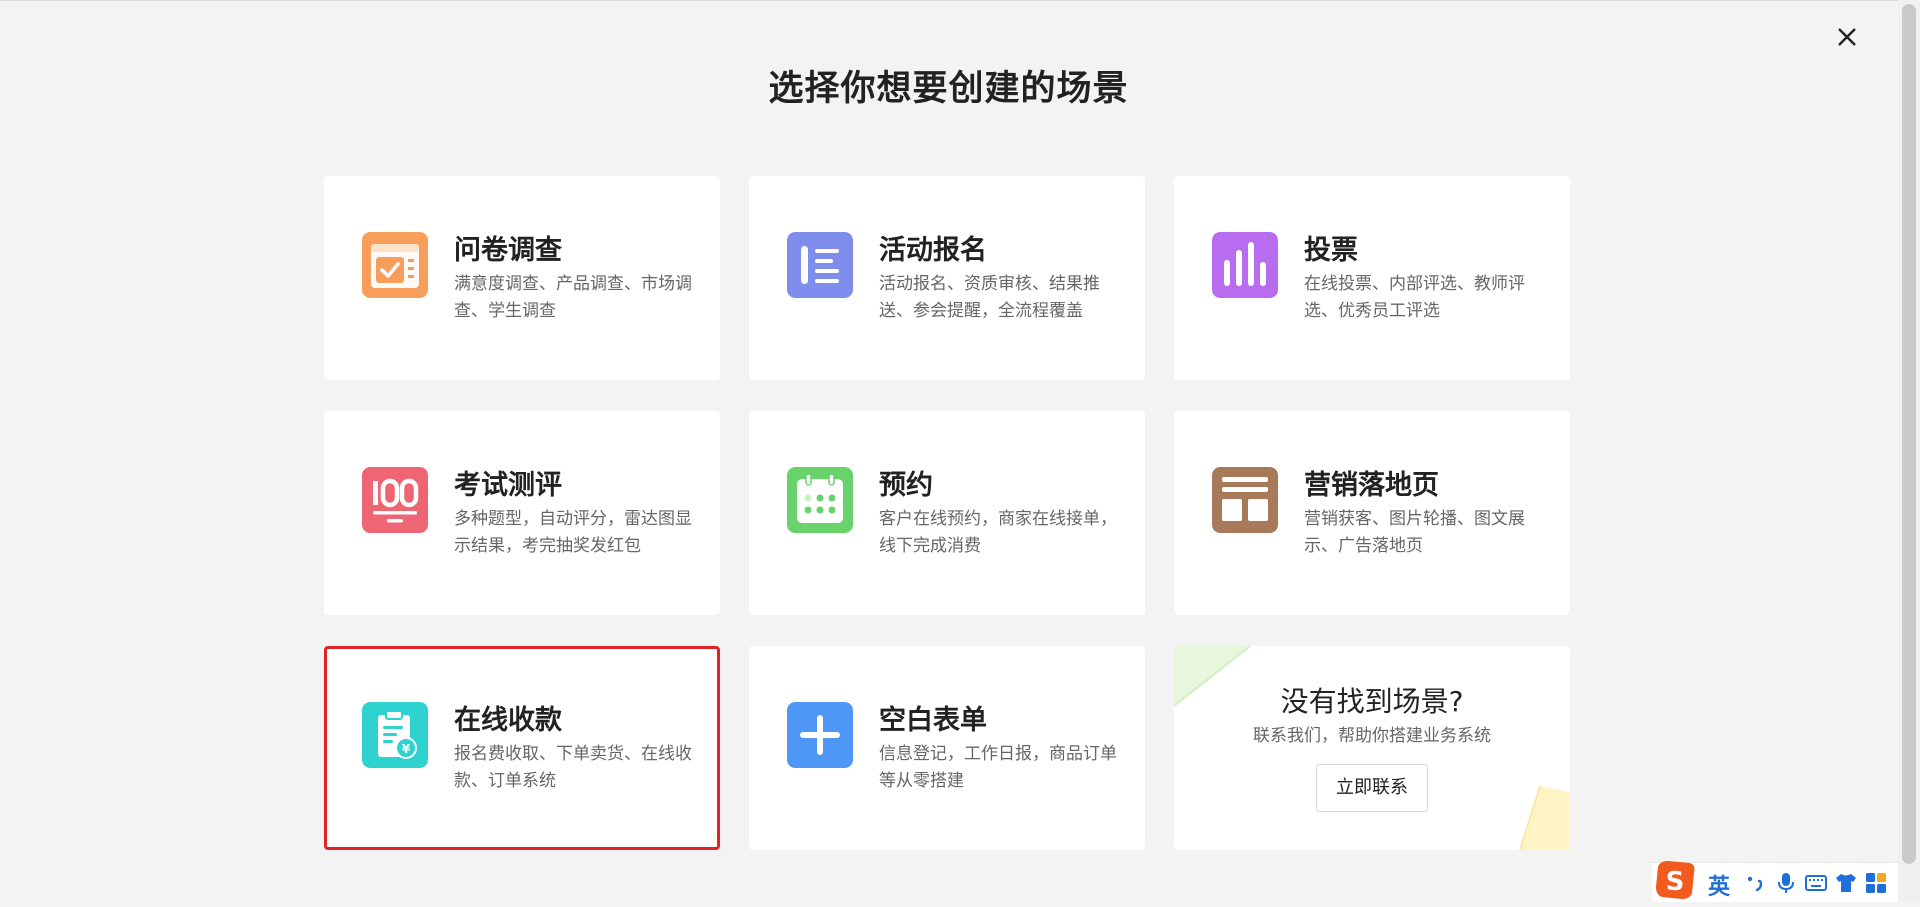 Image resolution: width=1920 pixels, height=907 pixels. I want to click on scene-name: 空白表单, so click(933, 720).